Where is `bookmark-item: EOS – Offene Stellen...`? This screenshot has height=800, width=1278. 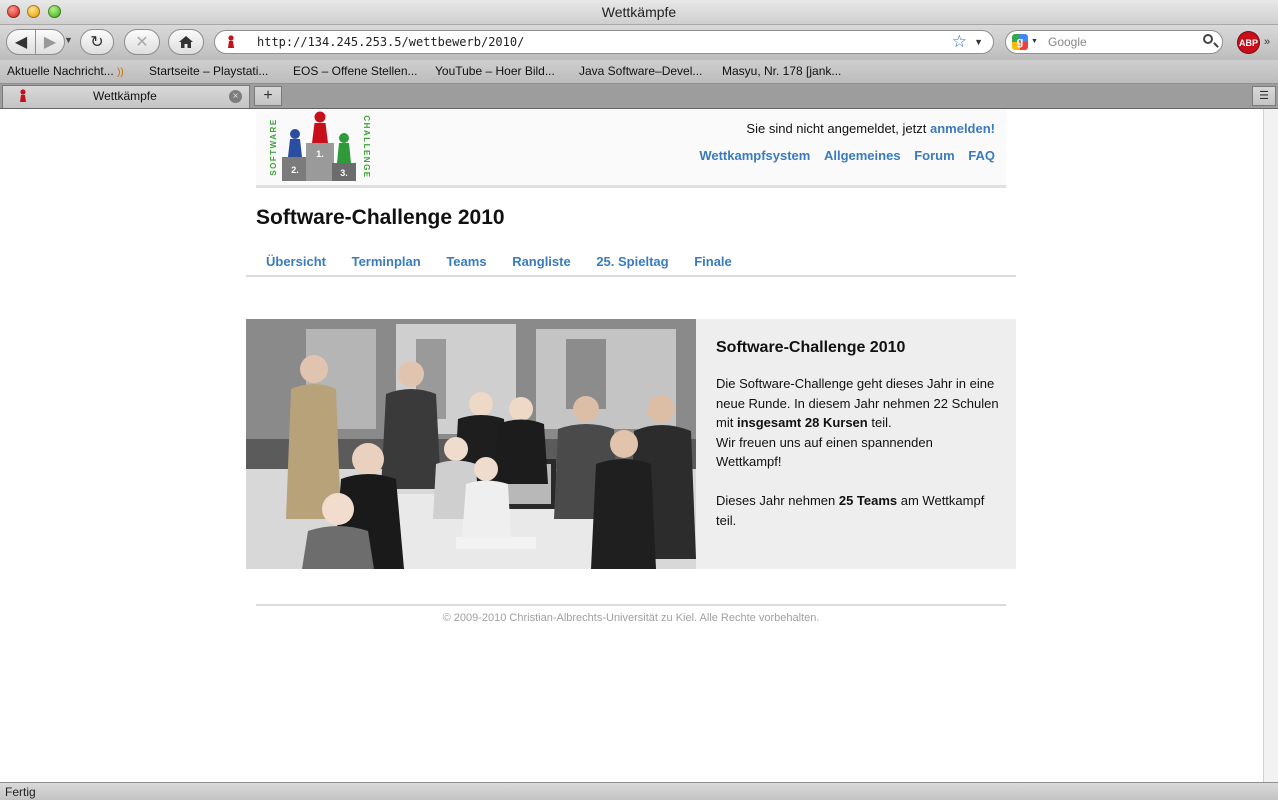 bookmark-item: EOS – Offene Stellen... is located at coordinates (355, 71).